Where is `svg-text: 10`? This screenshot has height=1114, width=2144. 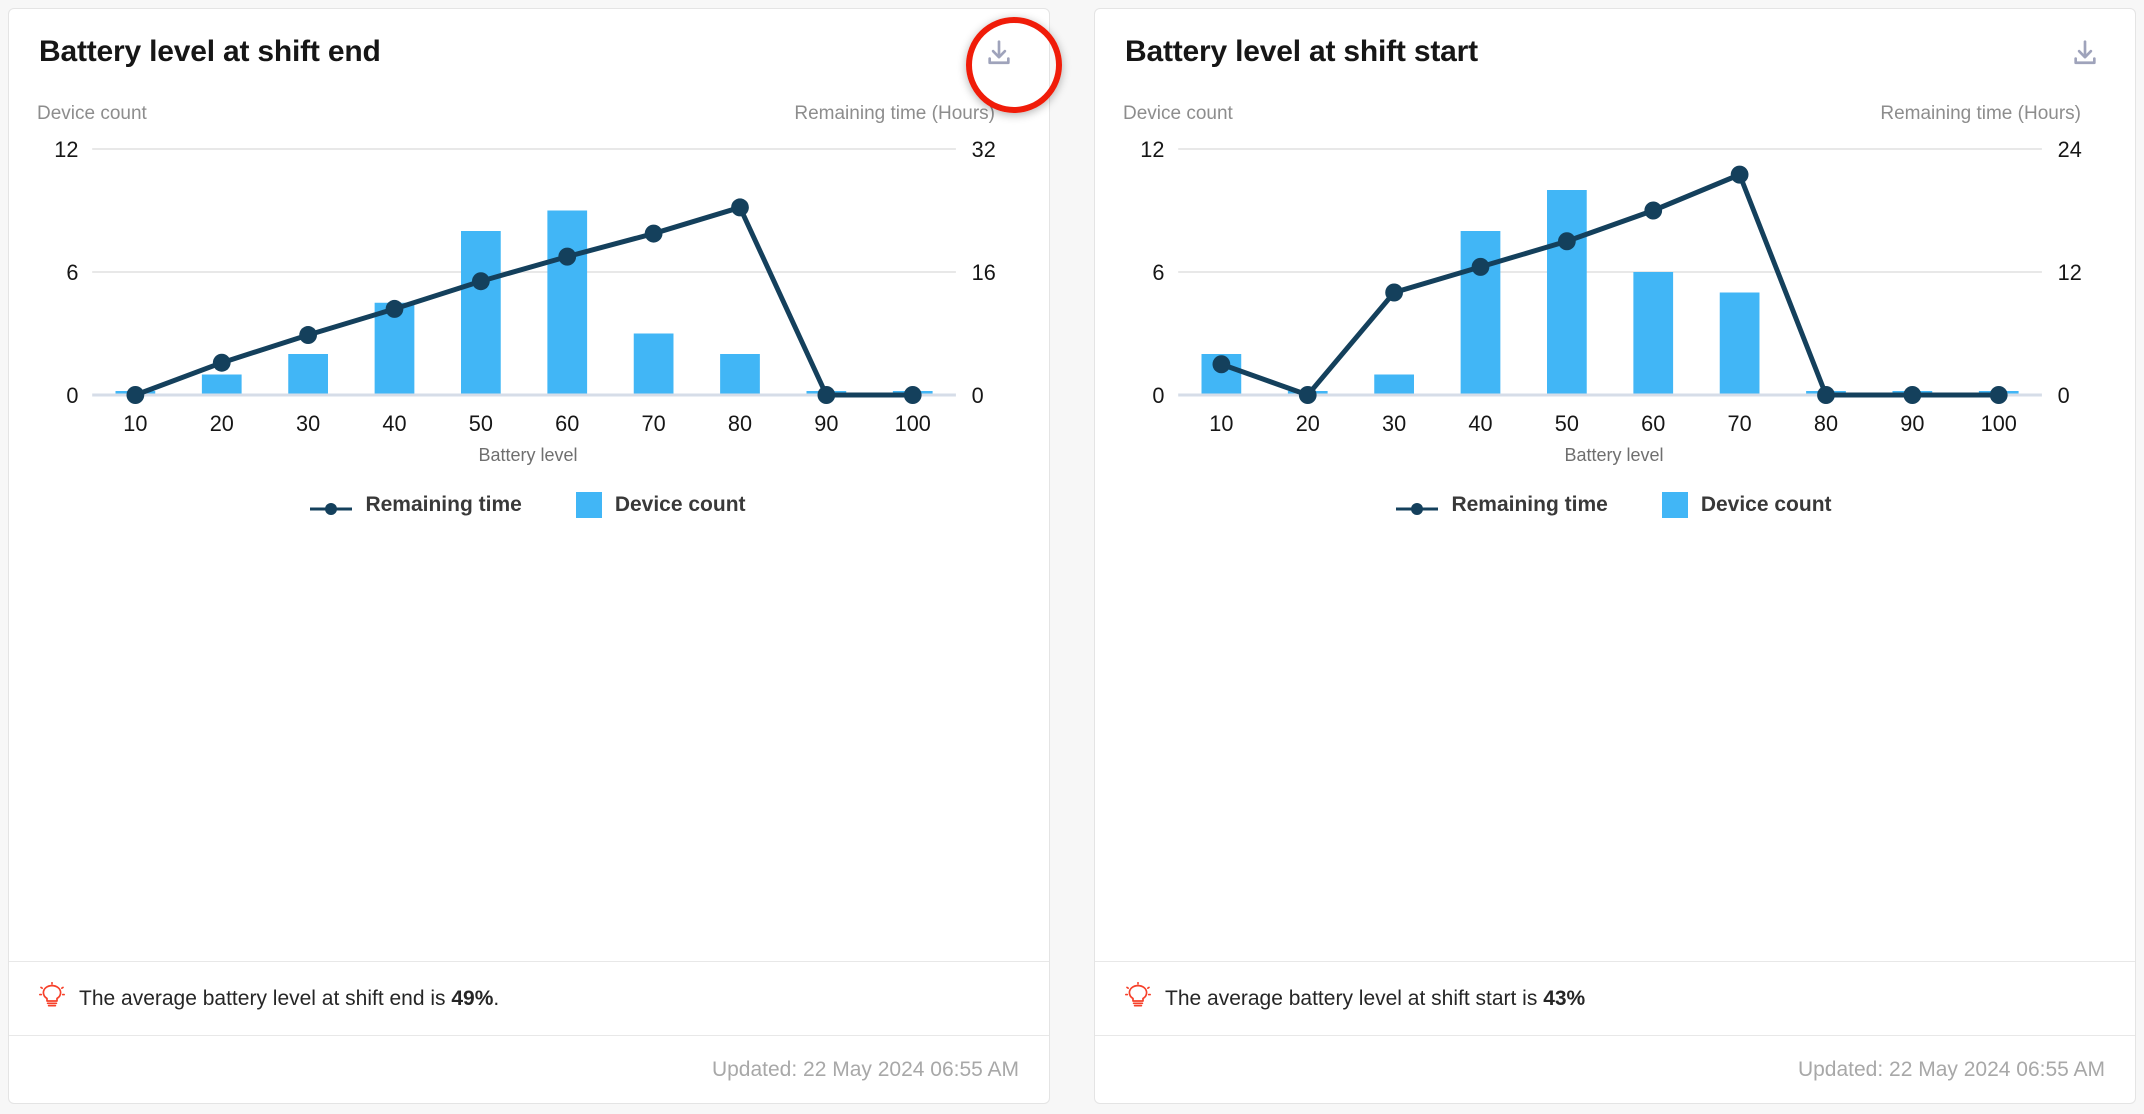
svg-text: 10 is located at coordinates (1221, 423).